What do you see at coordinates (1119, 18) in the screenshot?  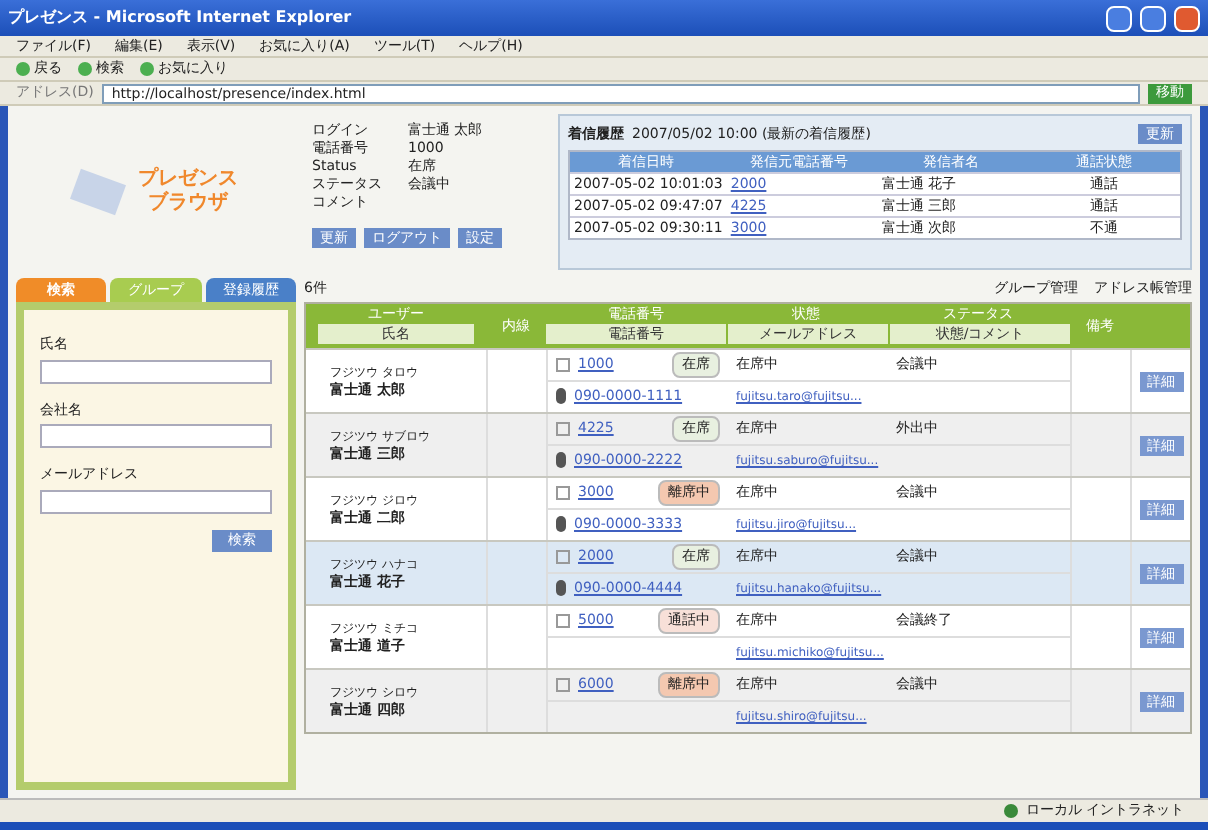 I see `minimize-button` at bounding box center [1119, 18].